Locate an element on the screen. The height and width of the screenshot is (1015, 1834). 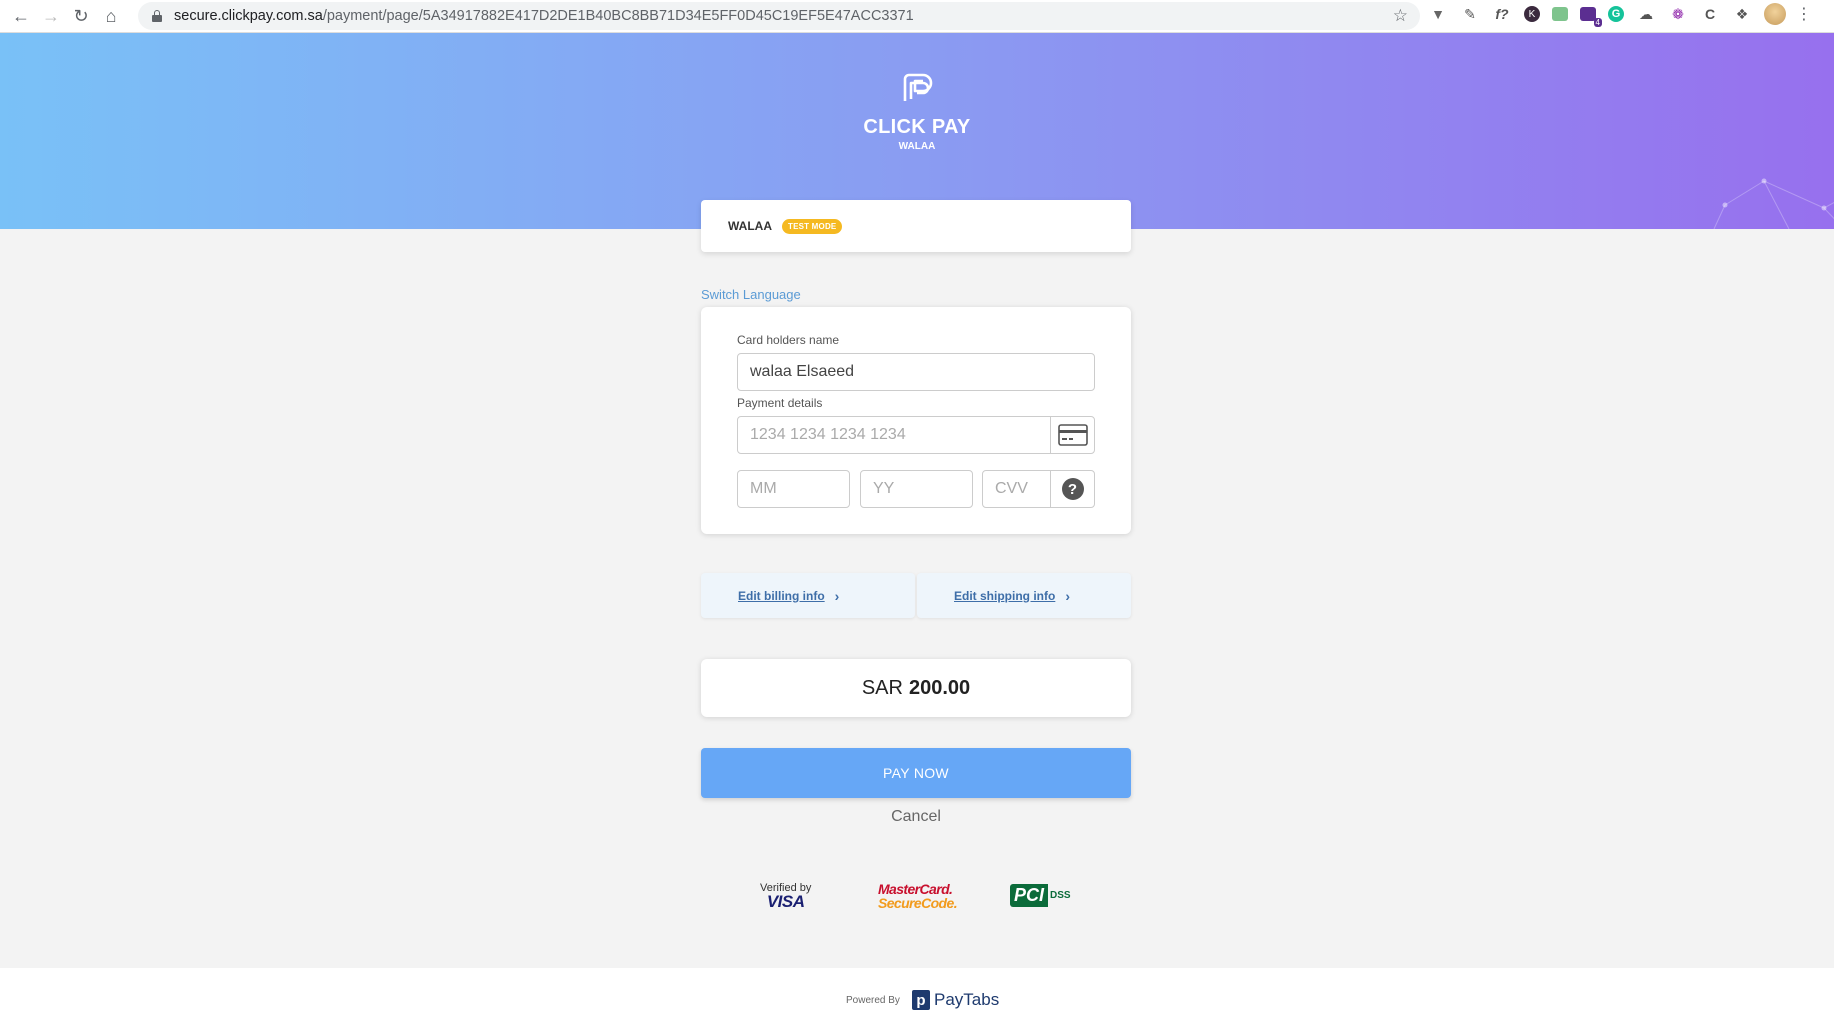
verified-by-visa-logo: Verified by VISA is located at coordinates (785, 896).